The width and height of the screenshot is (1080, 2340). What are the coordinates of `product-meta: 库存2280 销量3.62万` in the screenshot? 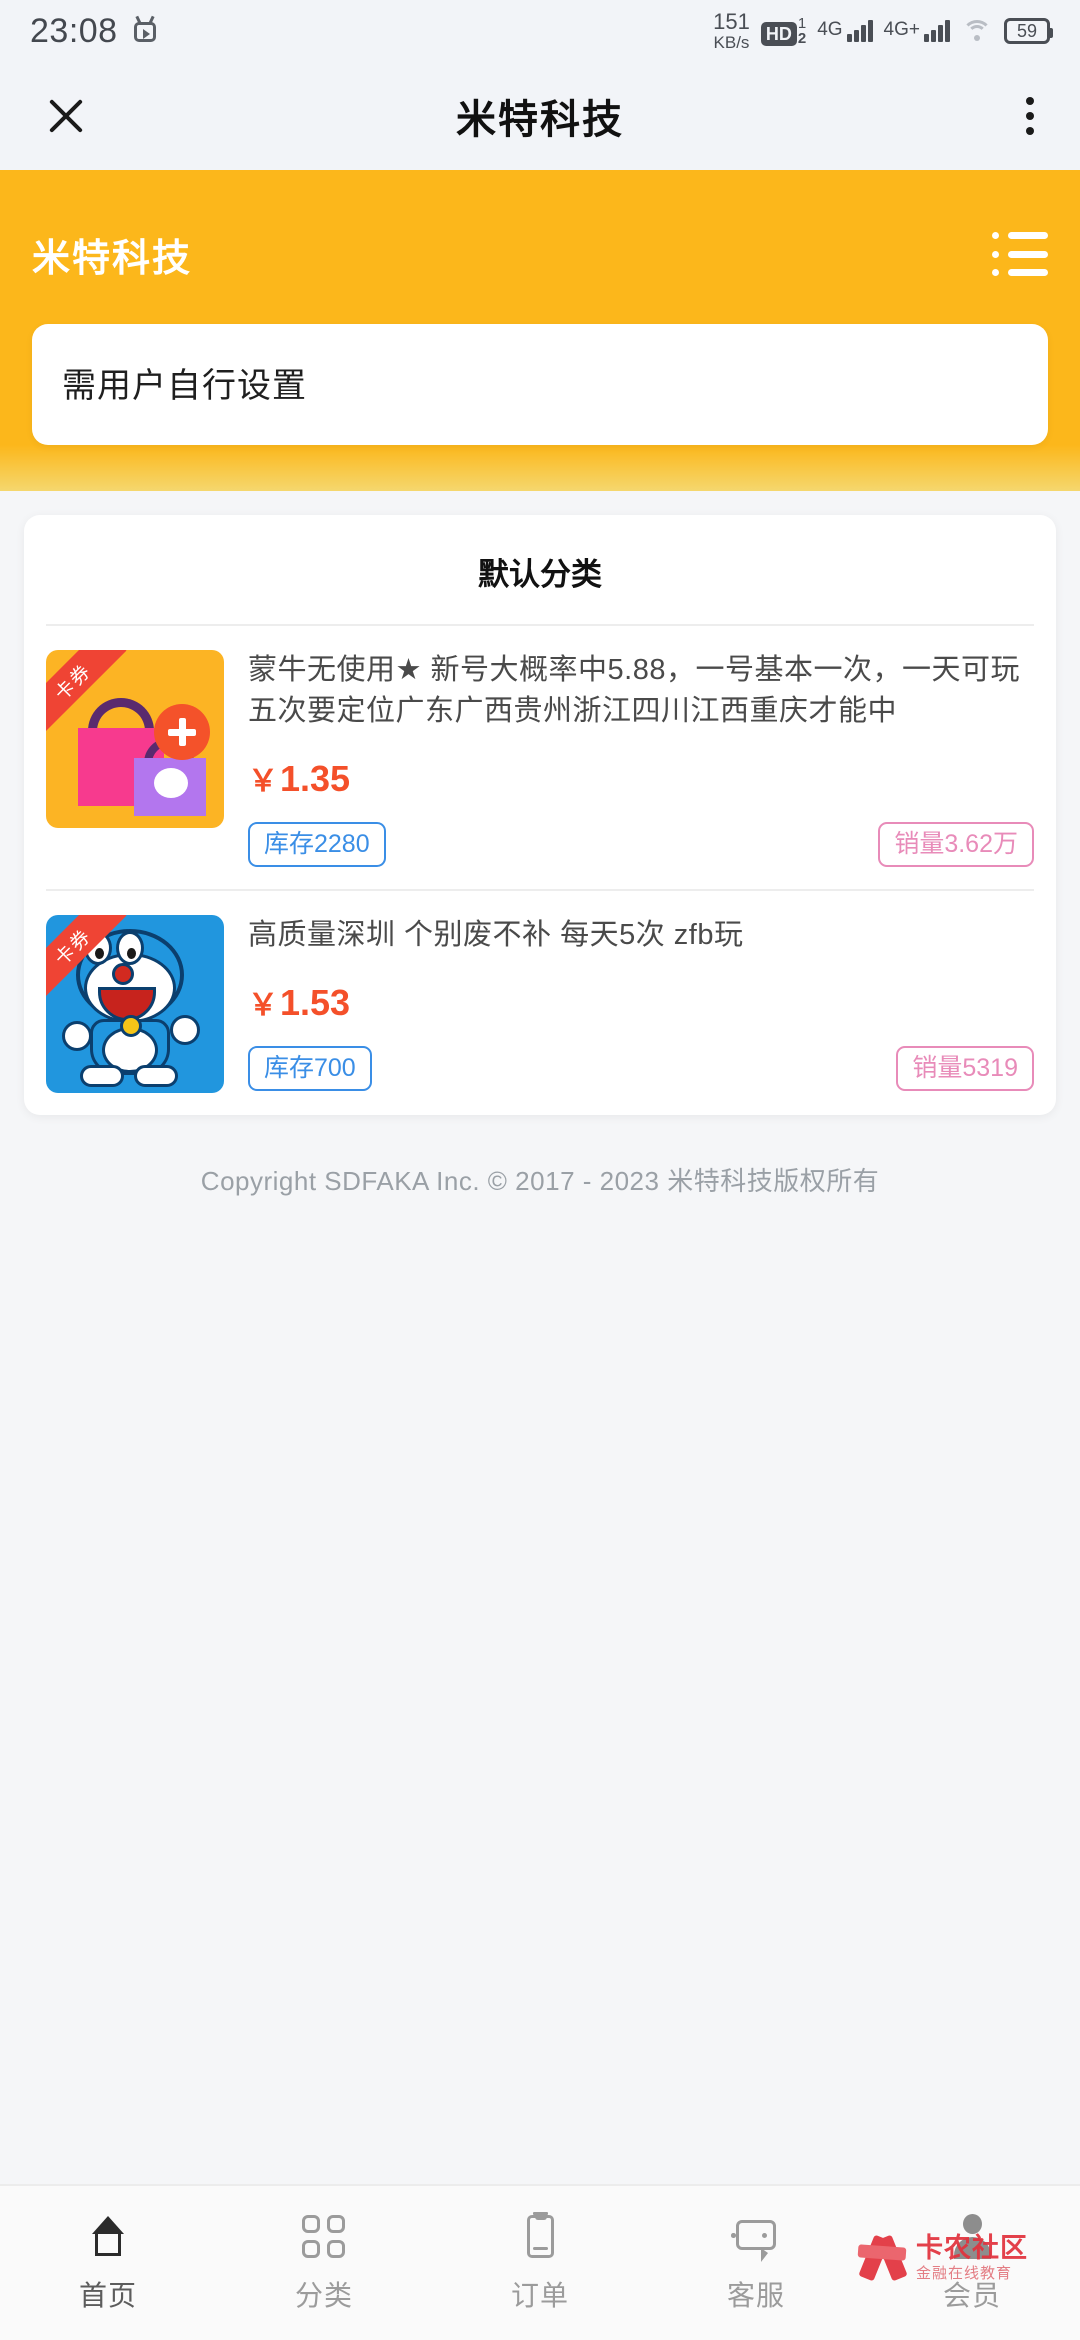 It's located at (641, 844).